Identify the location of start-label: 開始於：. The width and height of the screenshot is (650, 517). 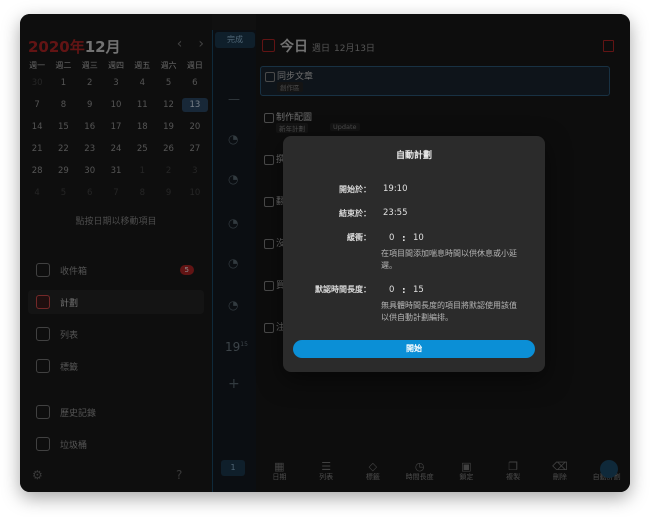
(355, 189).